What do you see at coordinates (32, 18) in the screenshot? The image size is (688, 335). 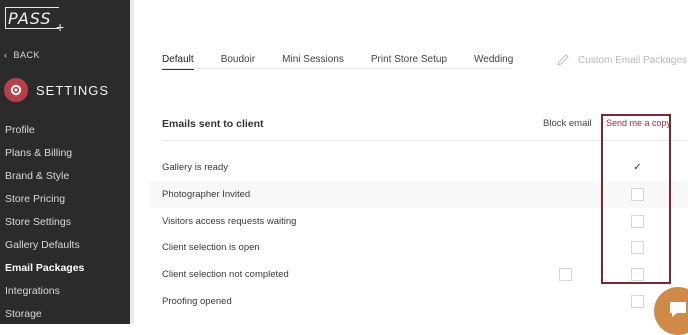 I see `logo: PASS` at bounding box center [32, 18].